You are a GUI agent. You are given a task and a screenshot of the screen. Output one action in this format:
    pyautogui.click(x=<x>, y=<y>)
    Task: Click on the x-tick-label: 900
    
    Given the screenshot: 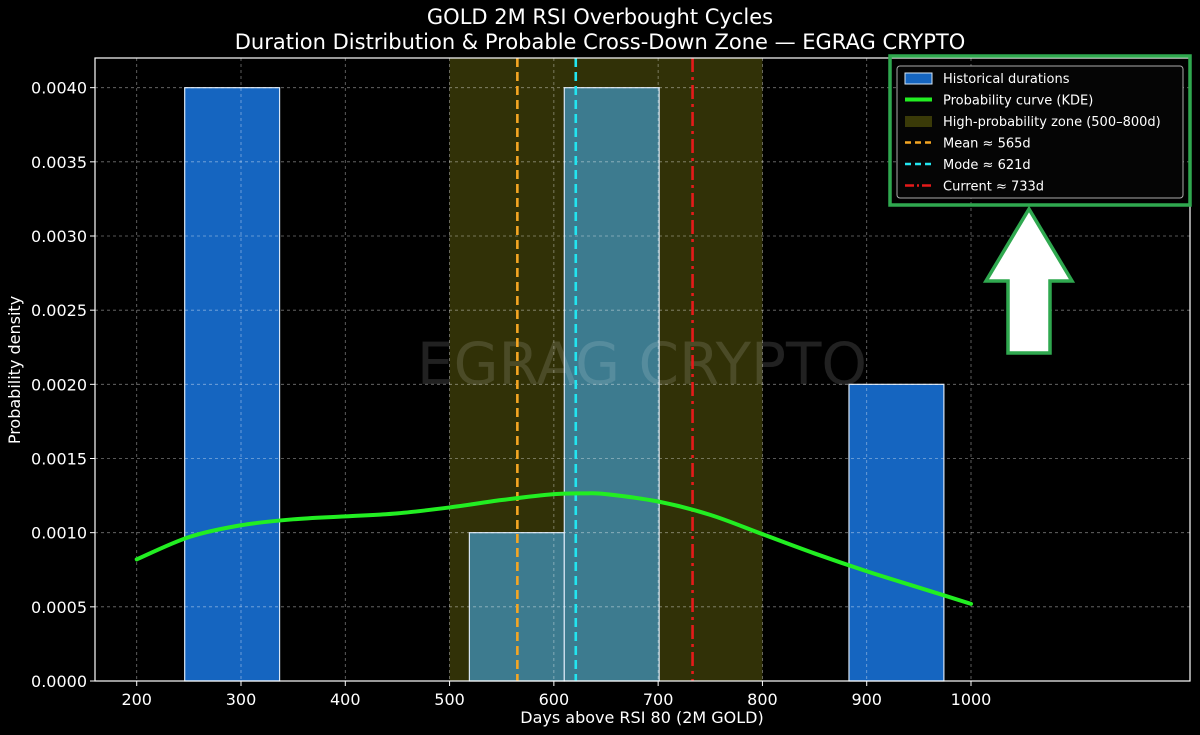 What is the action you would take?
    pyautogui.click(x=866, y=699)
    